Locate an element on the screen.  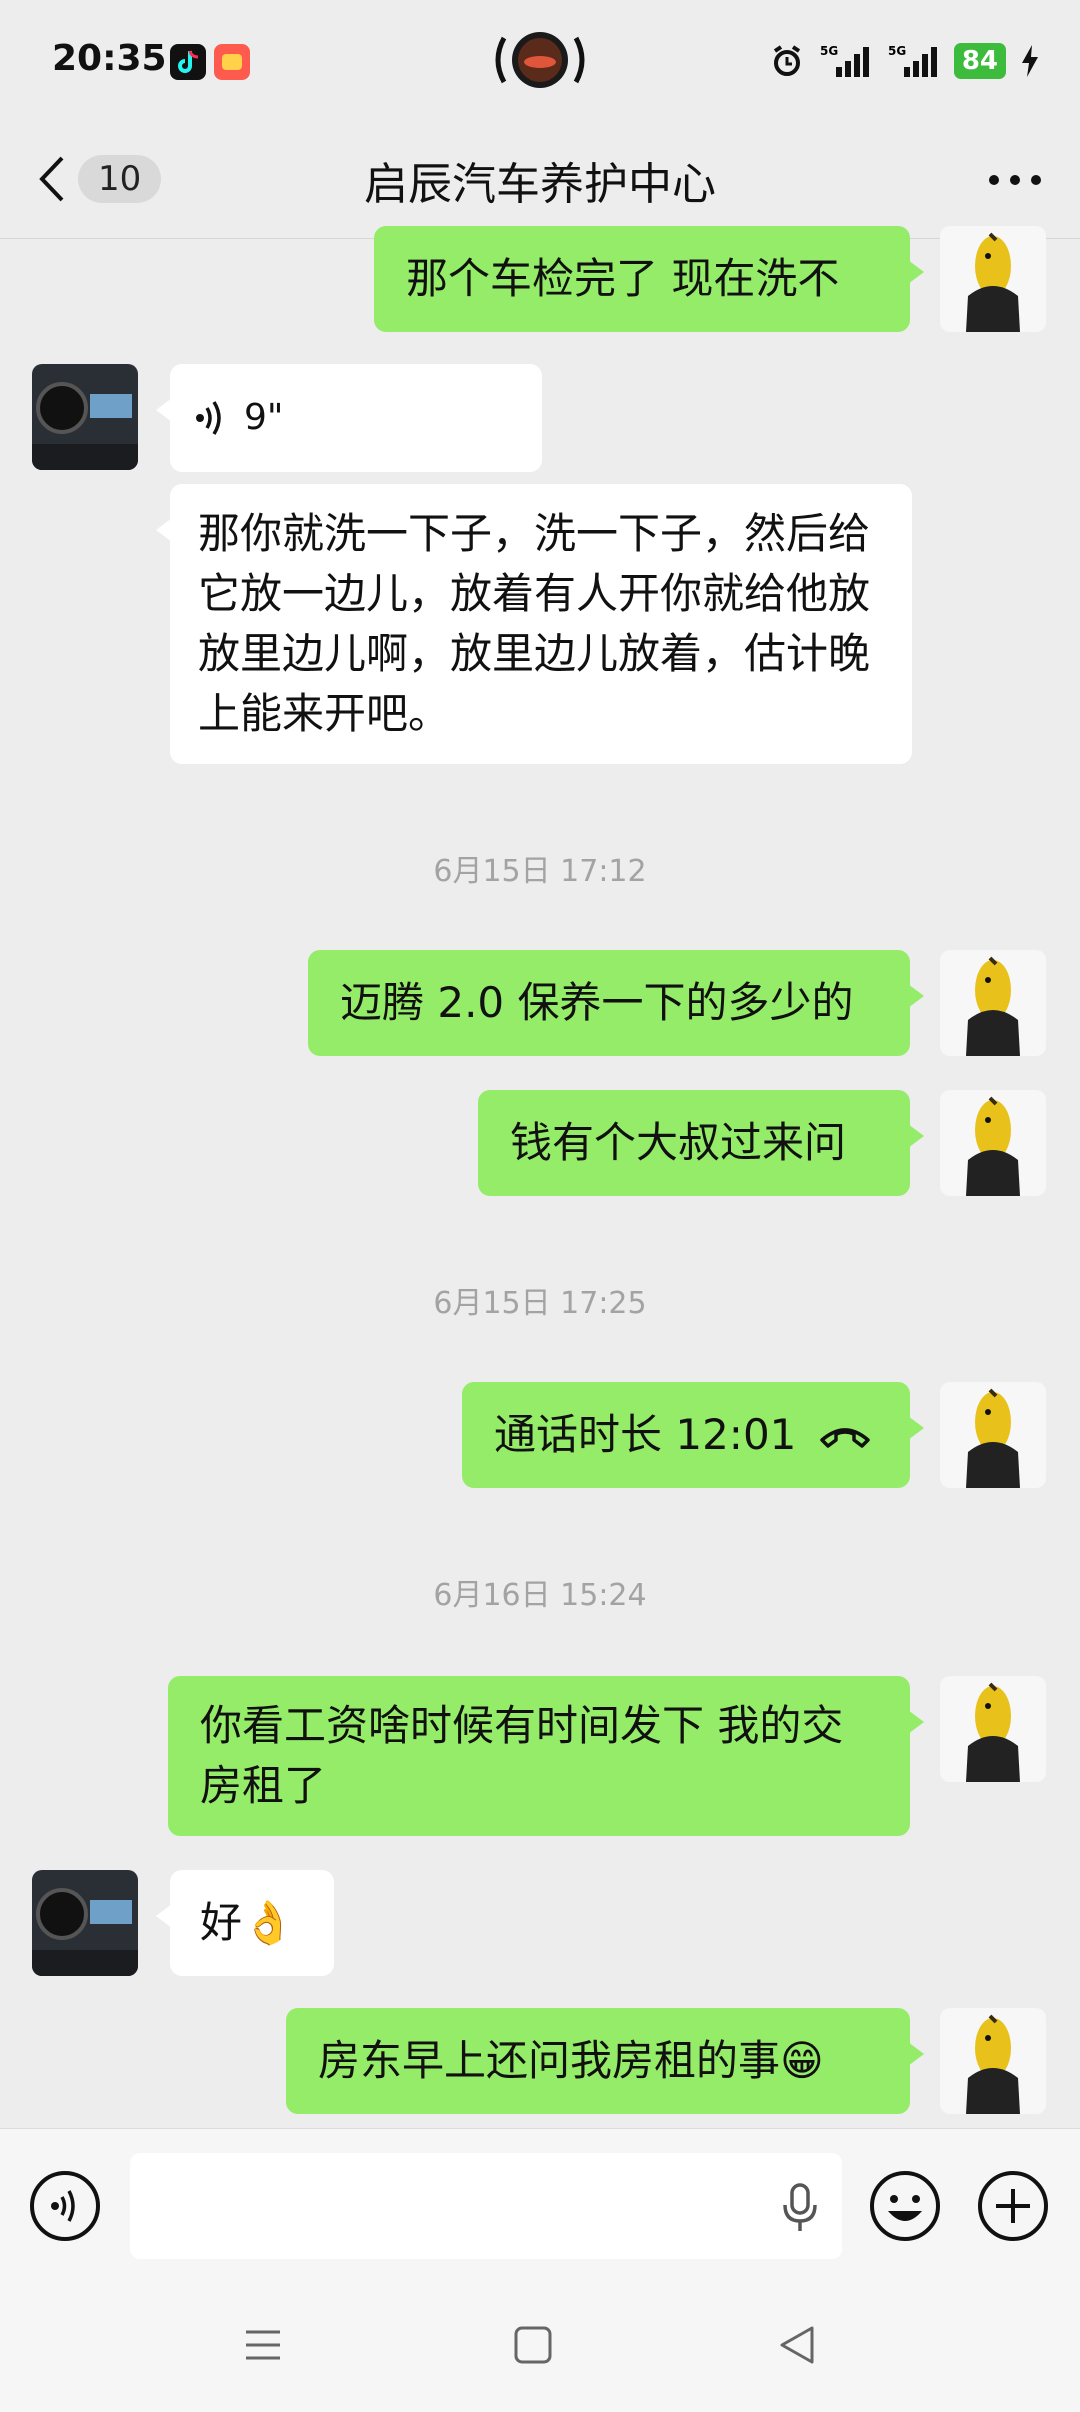
message-text: 房东早上还问我房租的事😁 is located at coordinates (571, 2060).